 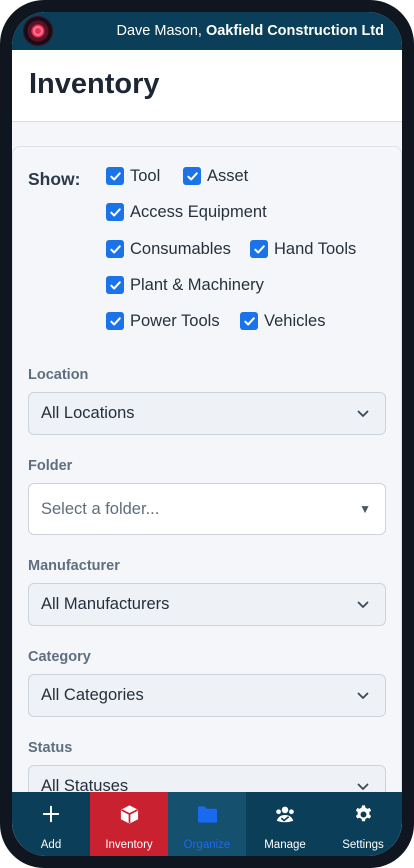 What do you see at coordinates (105, 604) in the screenshot?
I see `manufacturer-value: All Manufacturers` at bounding box center [105, 604].